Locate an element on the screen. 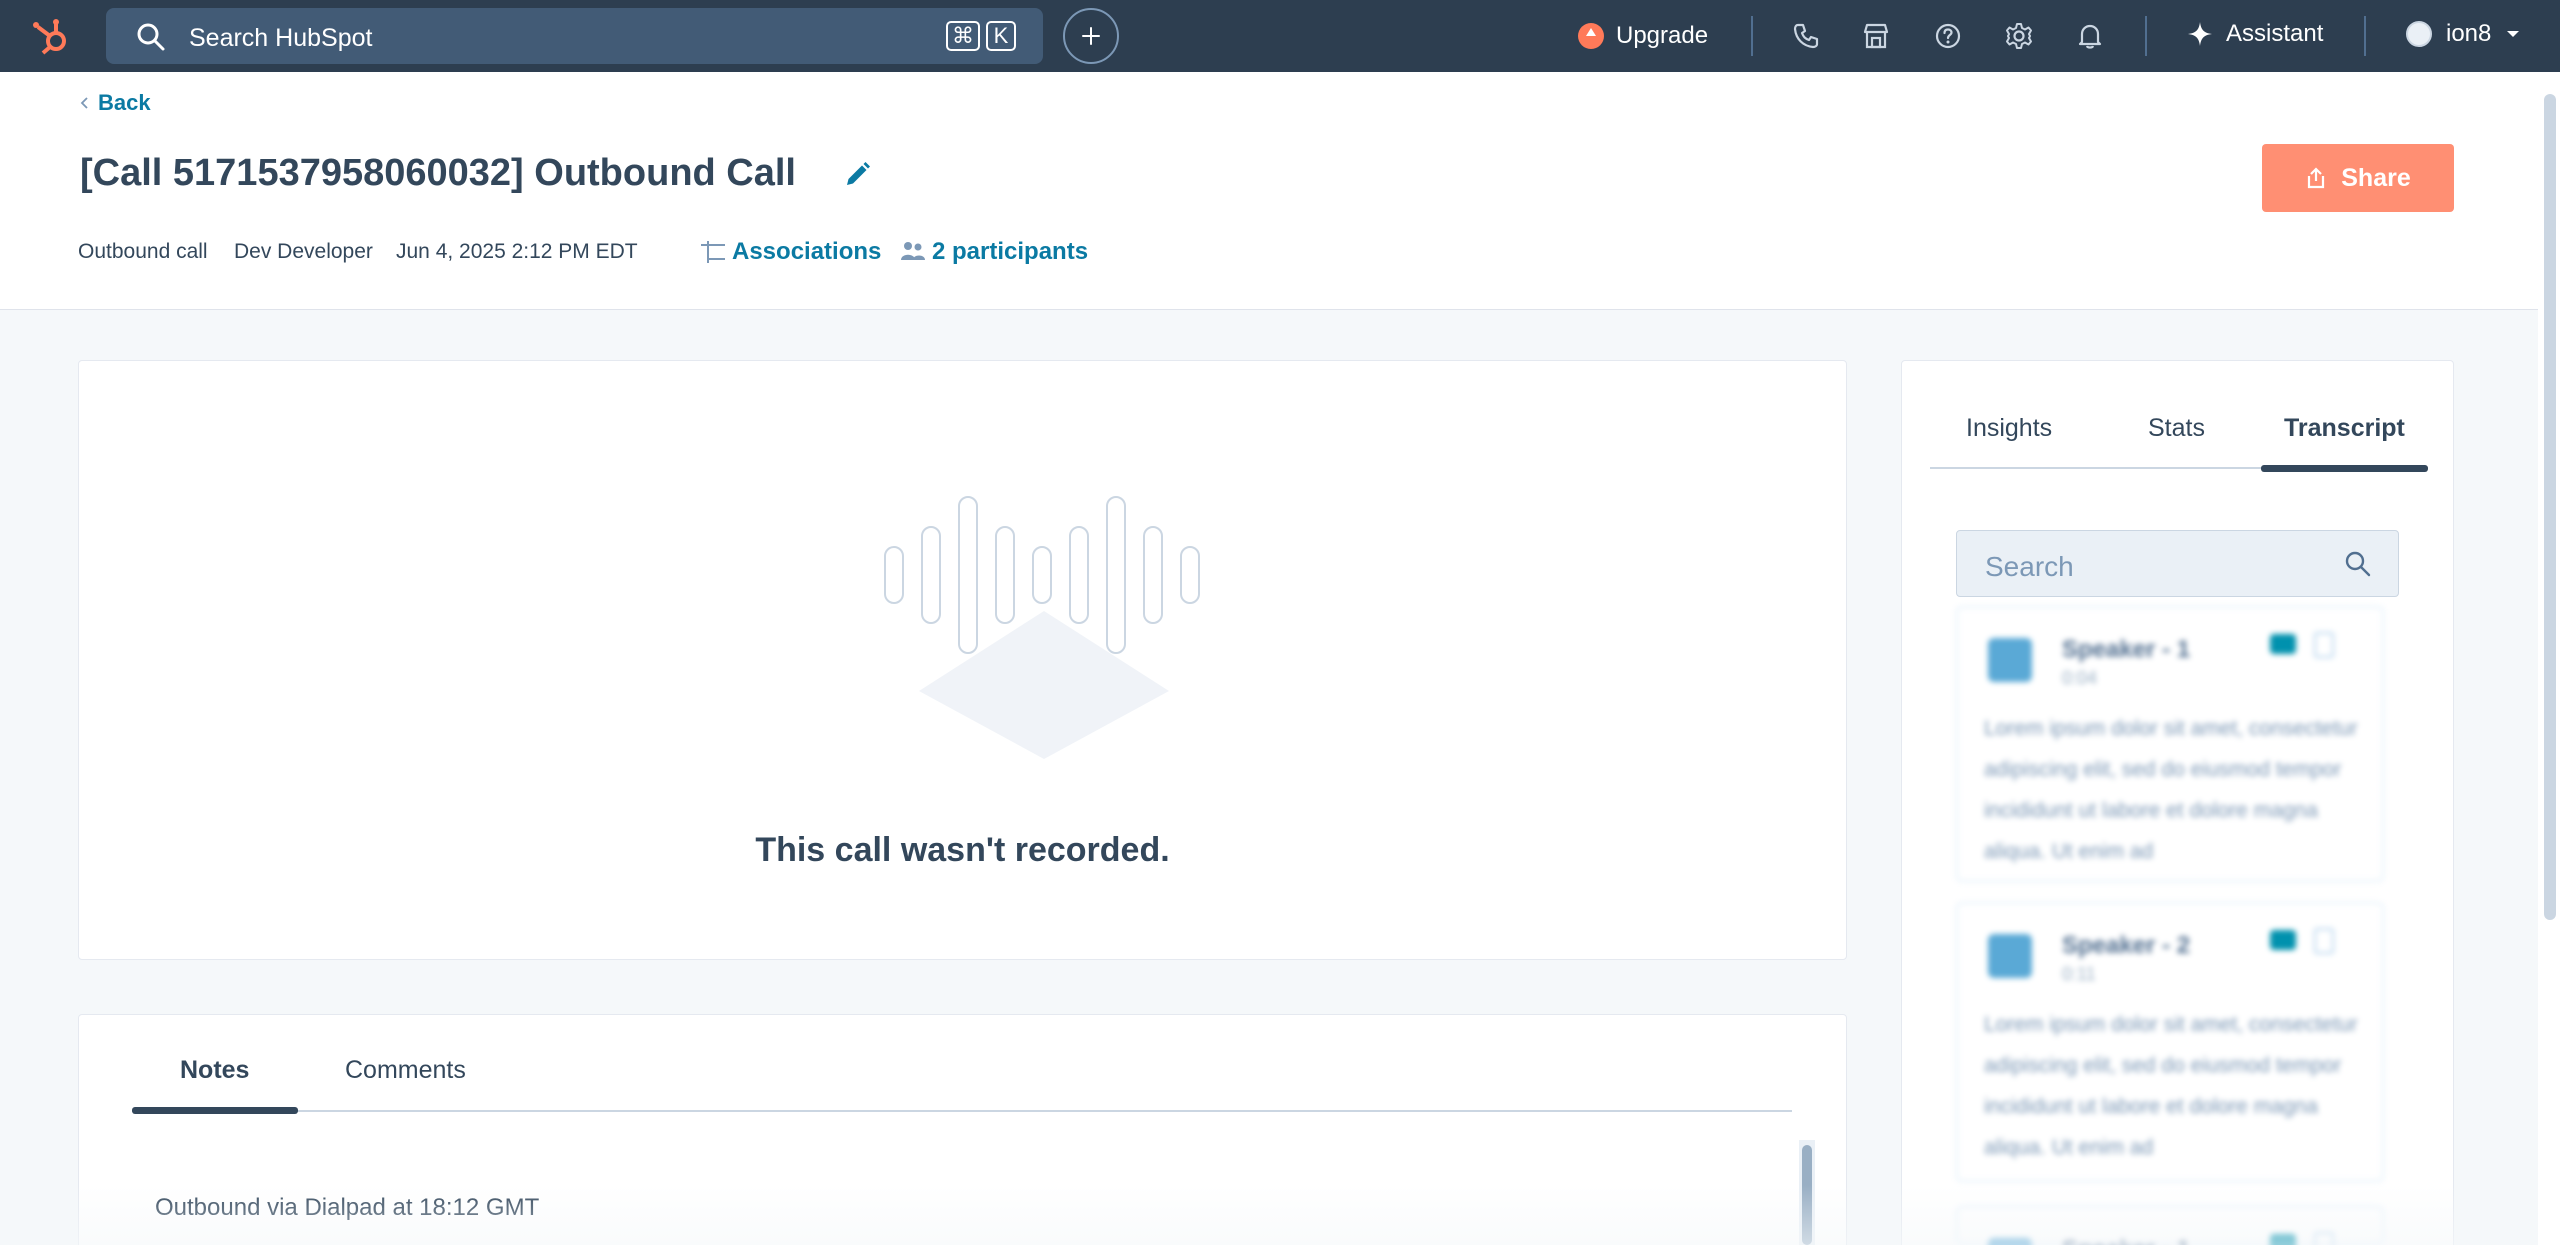  account-menu: ion8 is located at coordinates (2463, 34).